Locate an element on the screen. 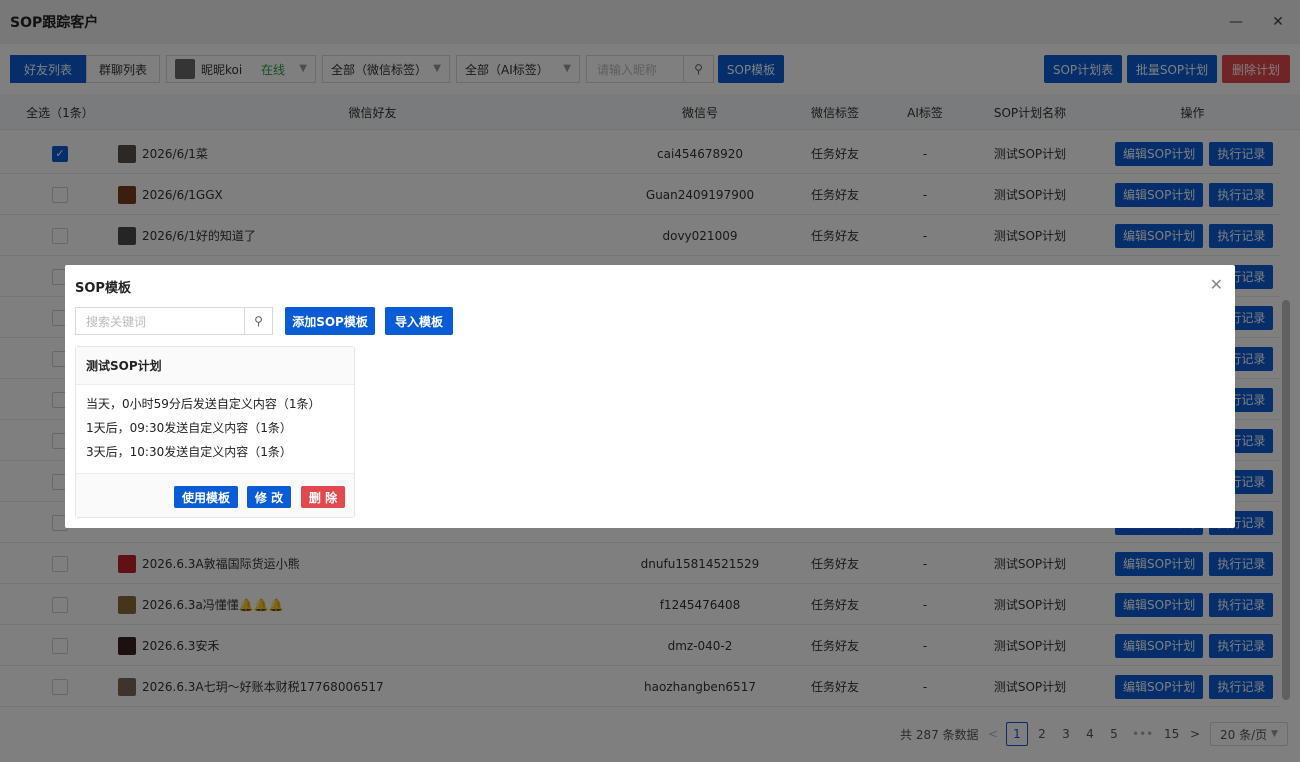  add-sop-template-button: 添加SOP模板 is located at coordinates (330, 321).